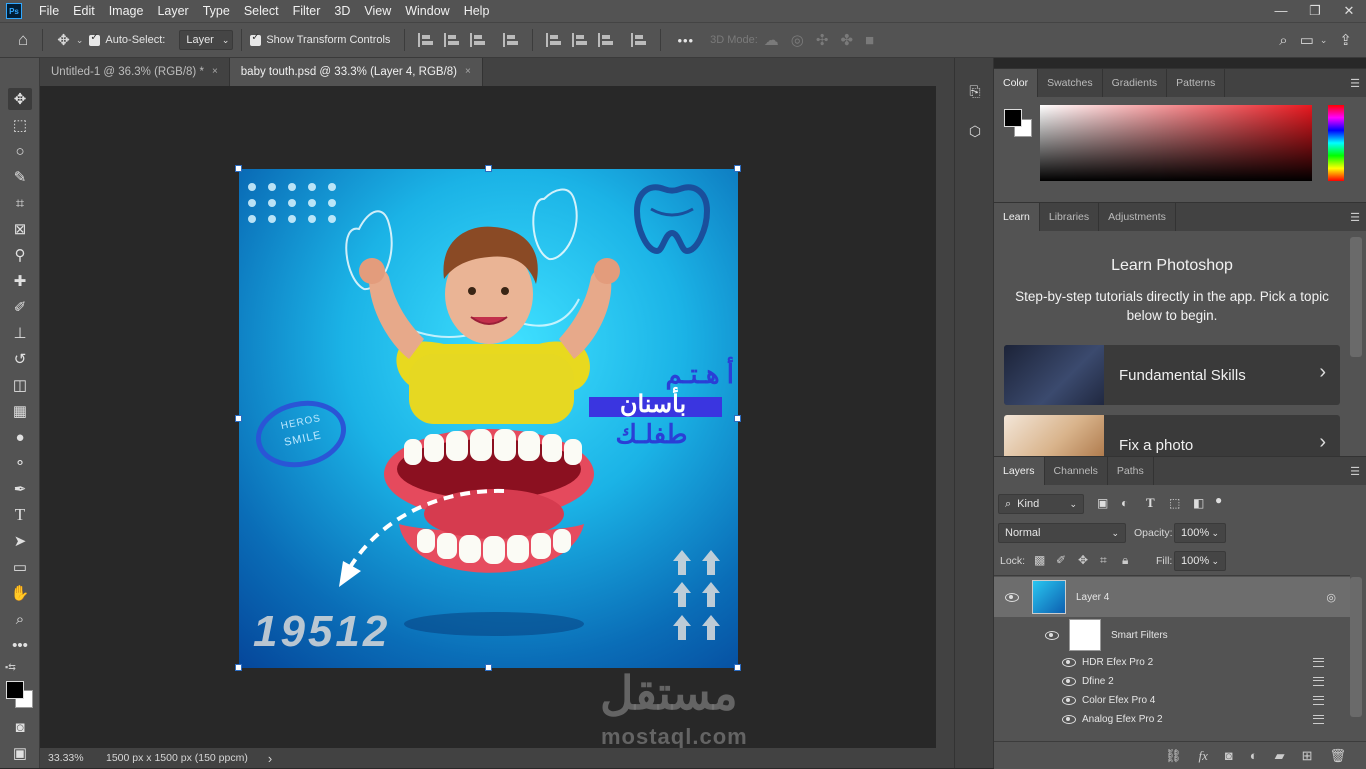 This screenshot has width=1366, height=769. I want to click on align-right-icon, so click(478, 40).